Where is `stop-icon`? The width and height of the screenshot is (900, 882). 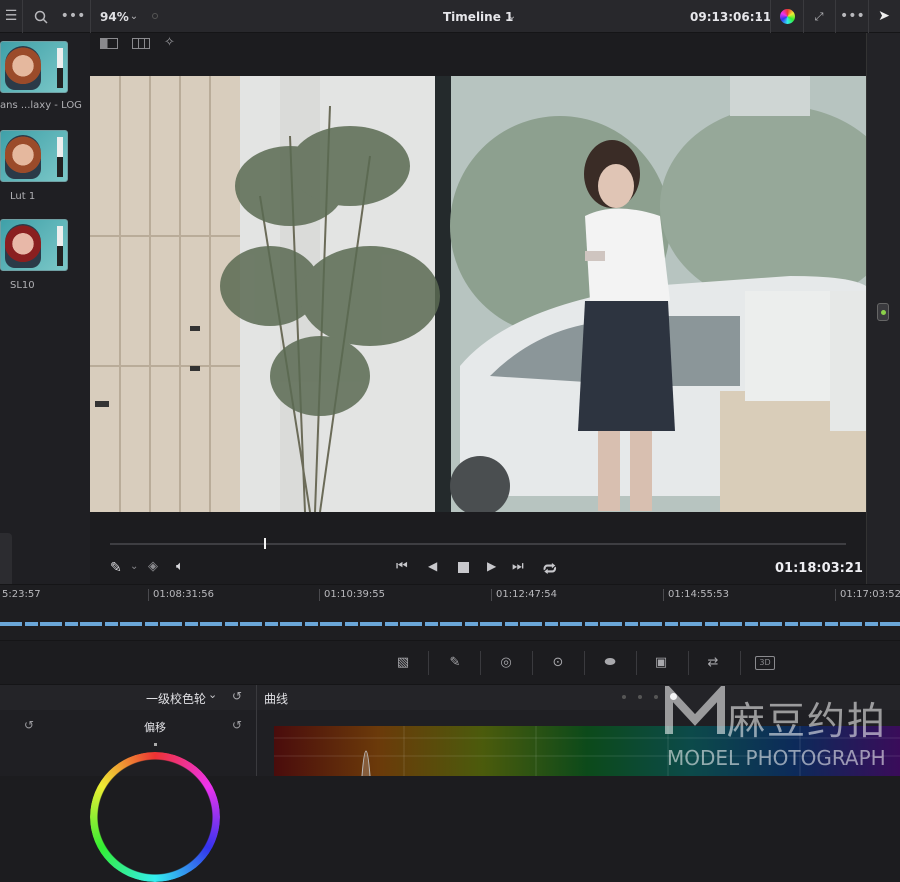 stop-icon is located at coordinates (463, 567).